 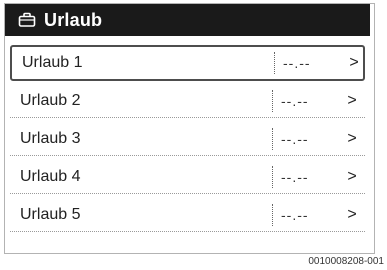 What do you see at coordinates (50, 100) in the screenshot?
I see `list-item-label: Urlaub 2` at bounding box center [50, 100].